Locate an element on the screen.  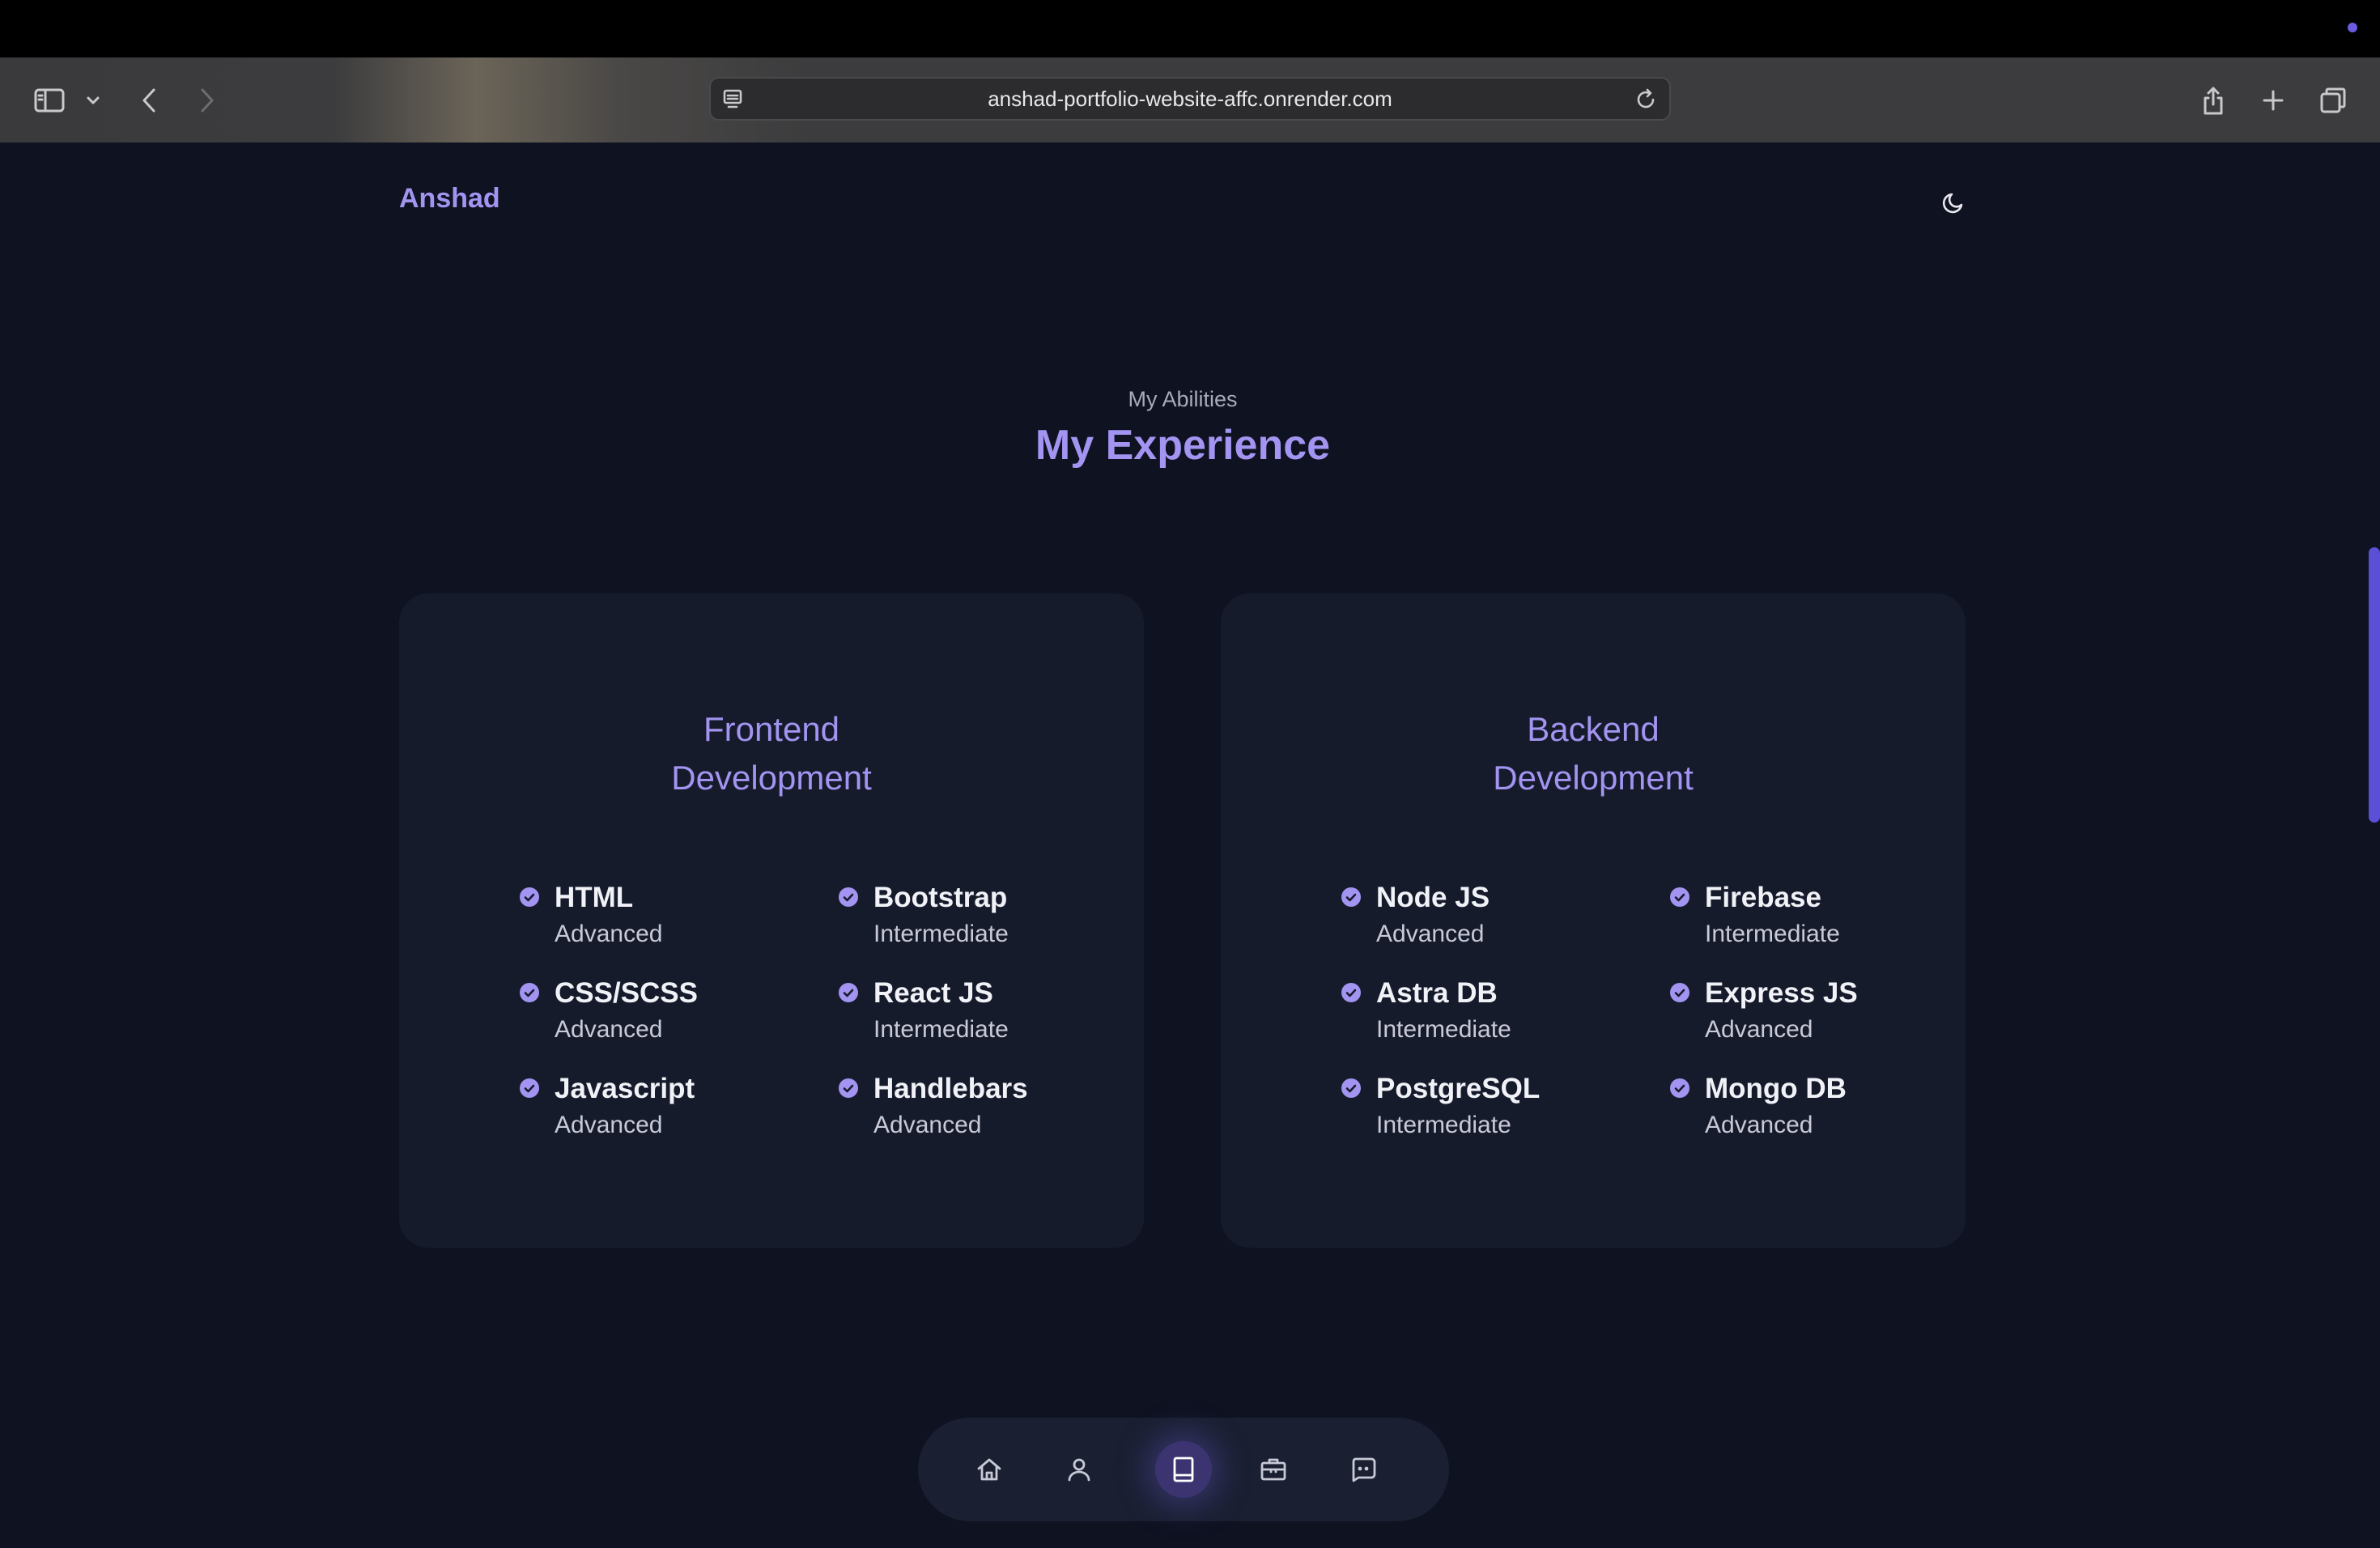
bottom-nav is located at coordinates (1183, 1469).